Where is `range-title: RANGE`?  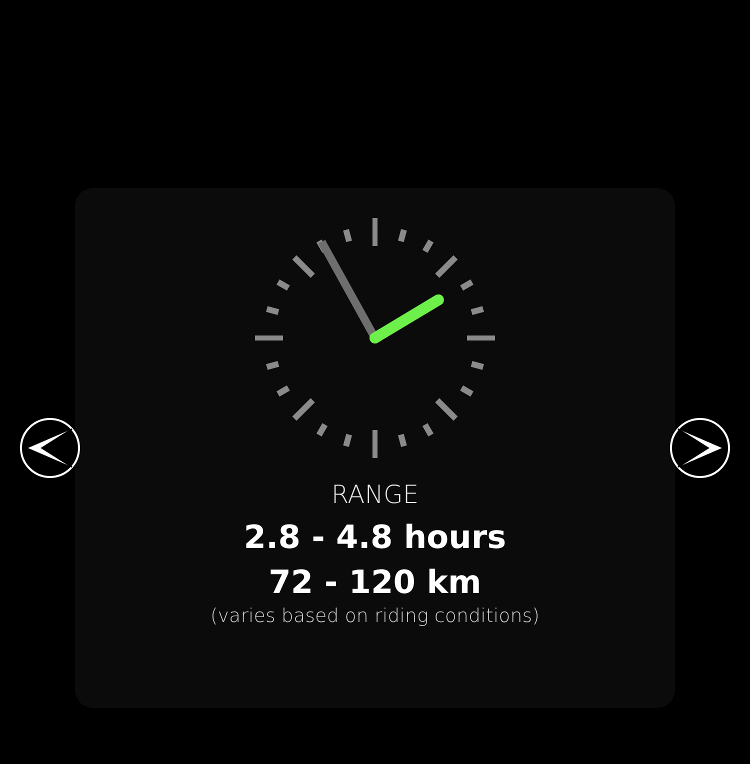
range-title: RANGE is located at coordinates (375, 494).